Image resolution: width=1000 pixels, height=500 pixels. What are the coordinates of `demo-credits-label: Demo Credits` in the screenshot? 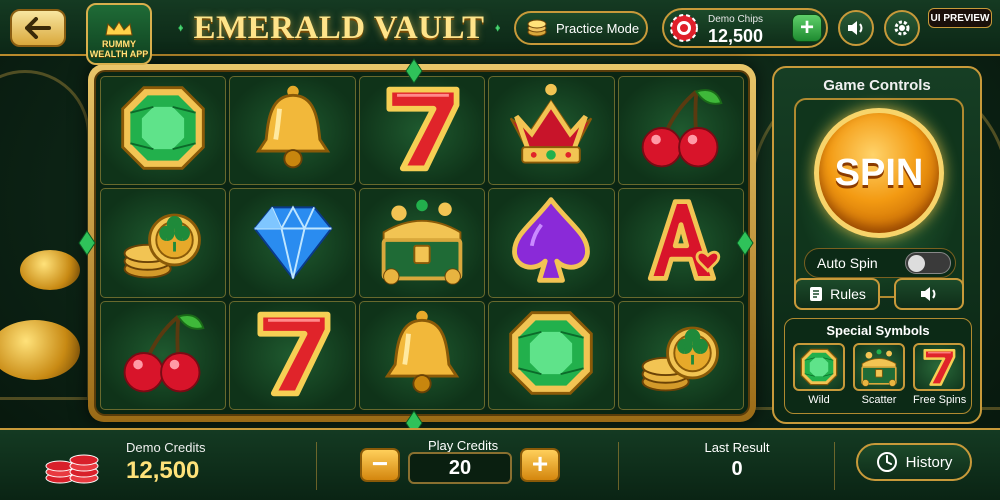 It's located at (166, 447).